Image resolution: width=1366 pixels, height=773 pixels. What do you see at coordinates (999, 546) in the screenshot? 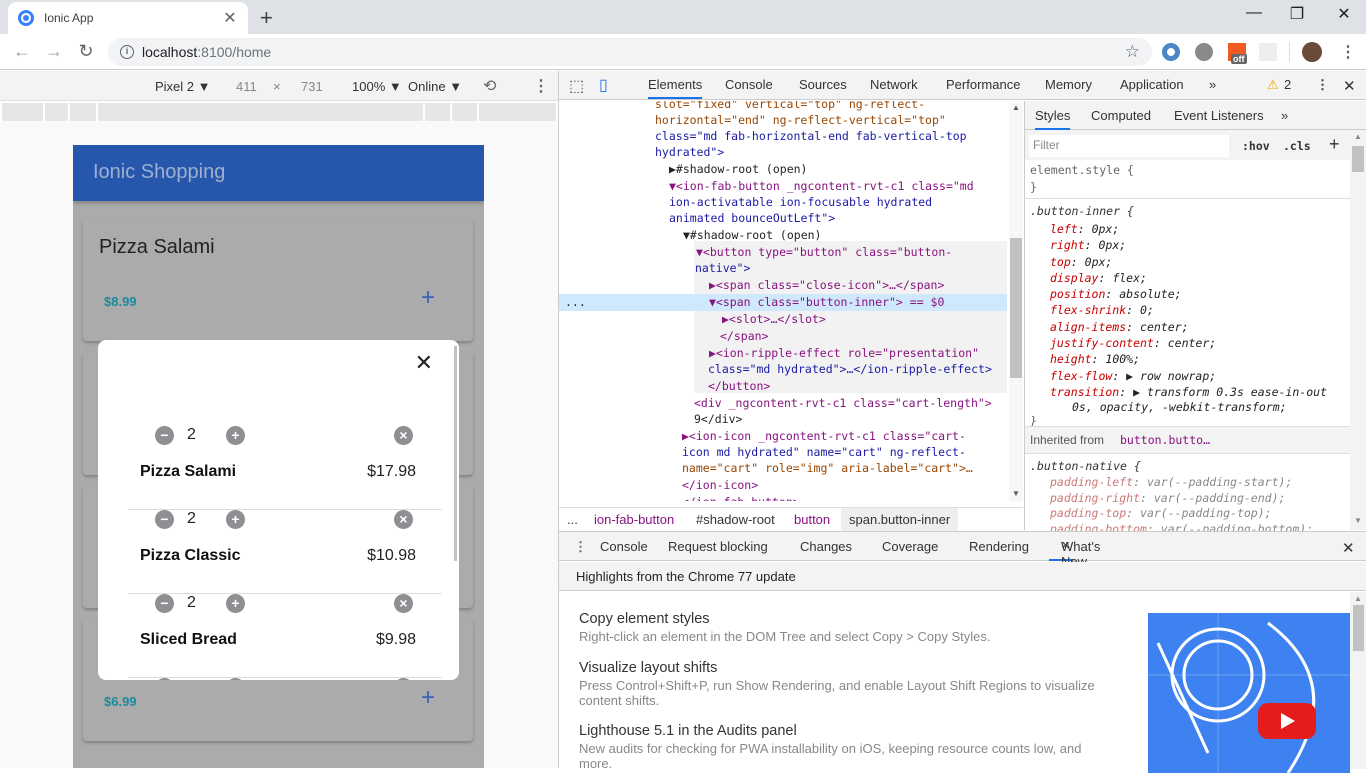
I see `drawer-tab-rendering: Rendering` at bounding box center [999, 546].